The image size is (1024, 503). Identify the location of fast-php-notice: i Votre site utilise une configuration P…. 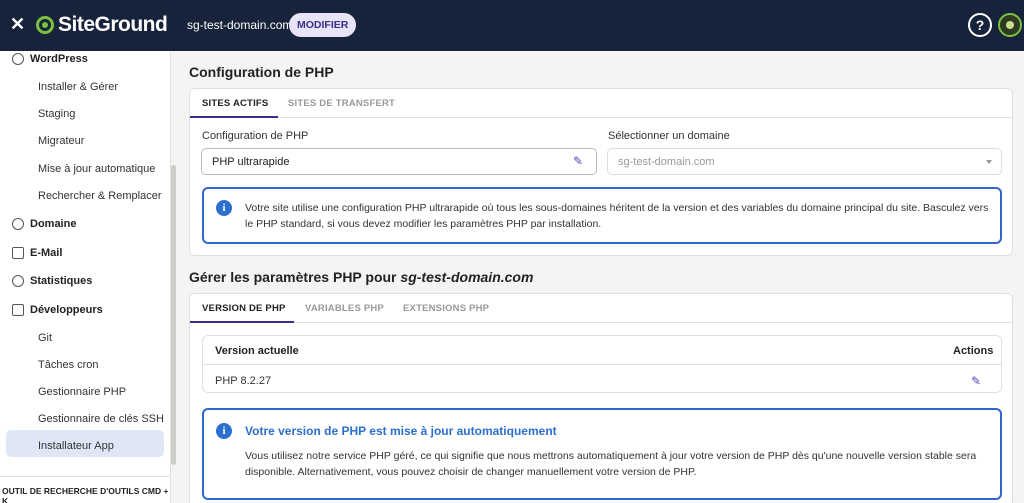
(602, 215).